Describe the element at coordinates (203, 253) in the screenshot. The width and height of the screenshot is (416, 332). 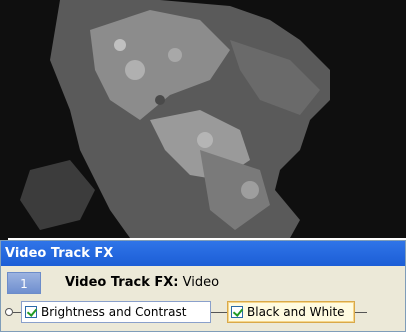
I see `panel-title: Video Track FX` at that location.